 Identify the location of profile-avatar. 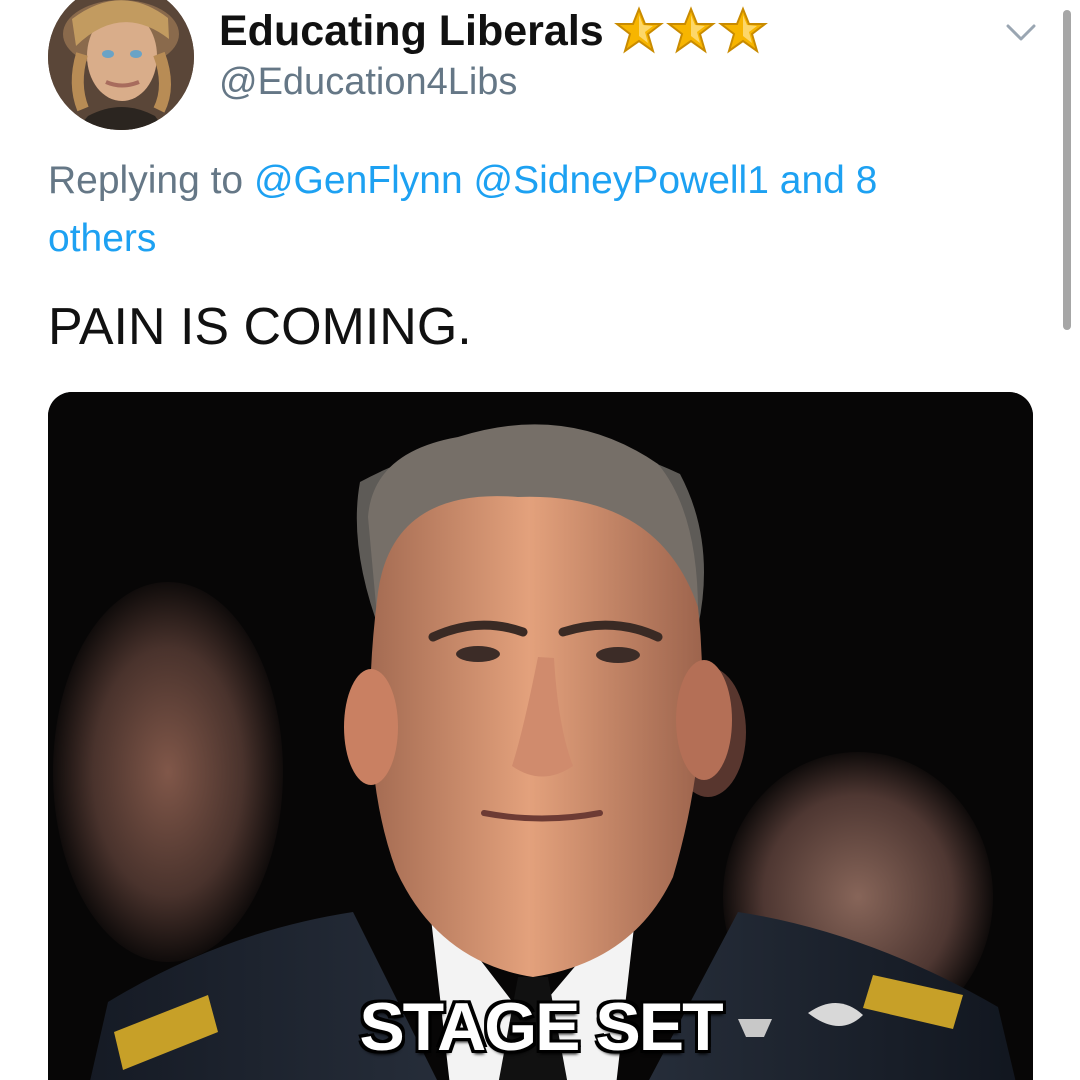
(121, 65).